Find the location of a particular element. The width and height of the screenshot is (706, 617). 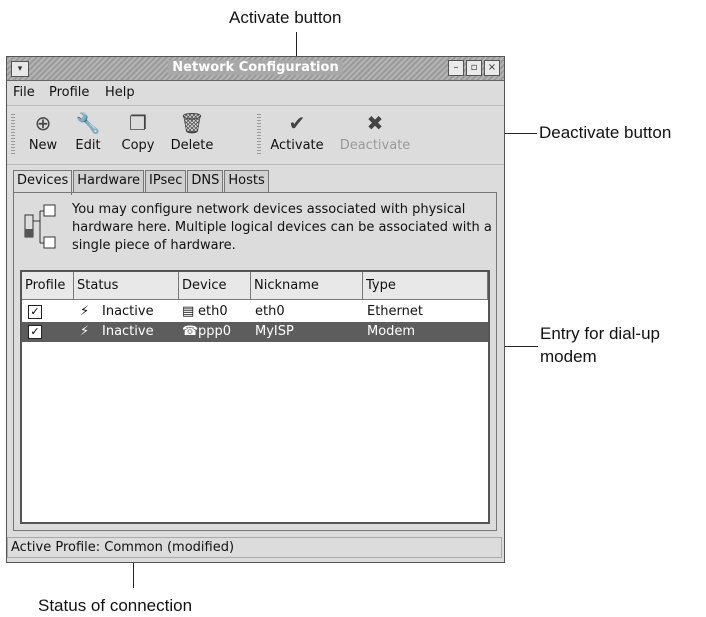

activate-label: Activate is located at coordinates (297, 145).